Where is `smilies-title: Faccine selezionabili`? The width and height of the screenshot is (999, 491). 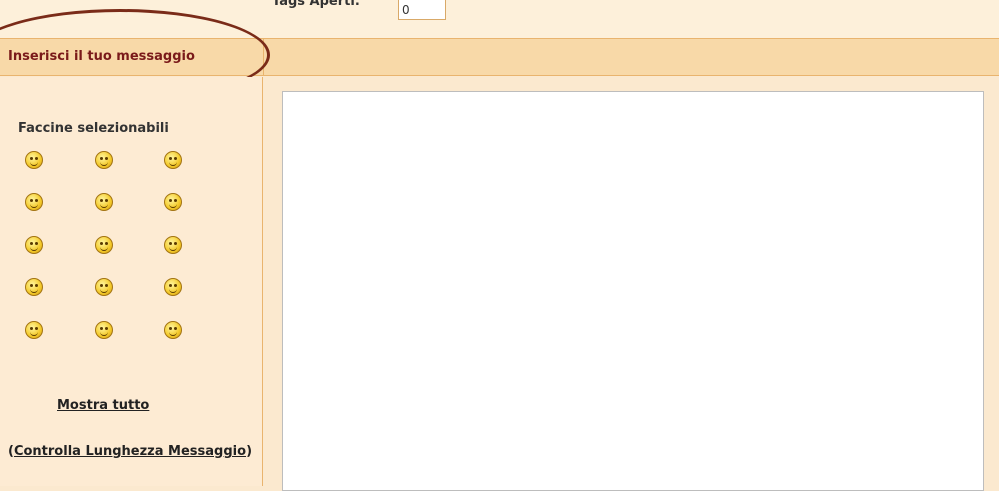 smilies-title: Faccine selezionabili is located at coordinates (93, 128).